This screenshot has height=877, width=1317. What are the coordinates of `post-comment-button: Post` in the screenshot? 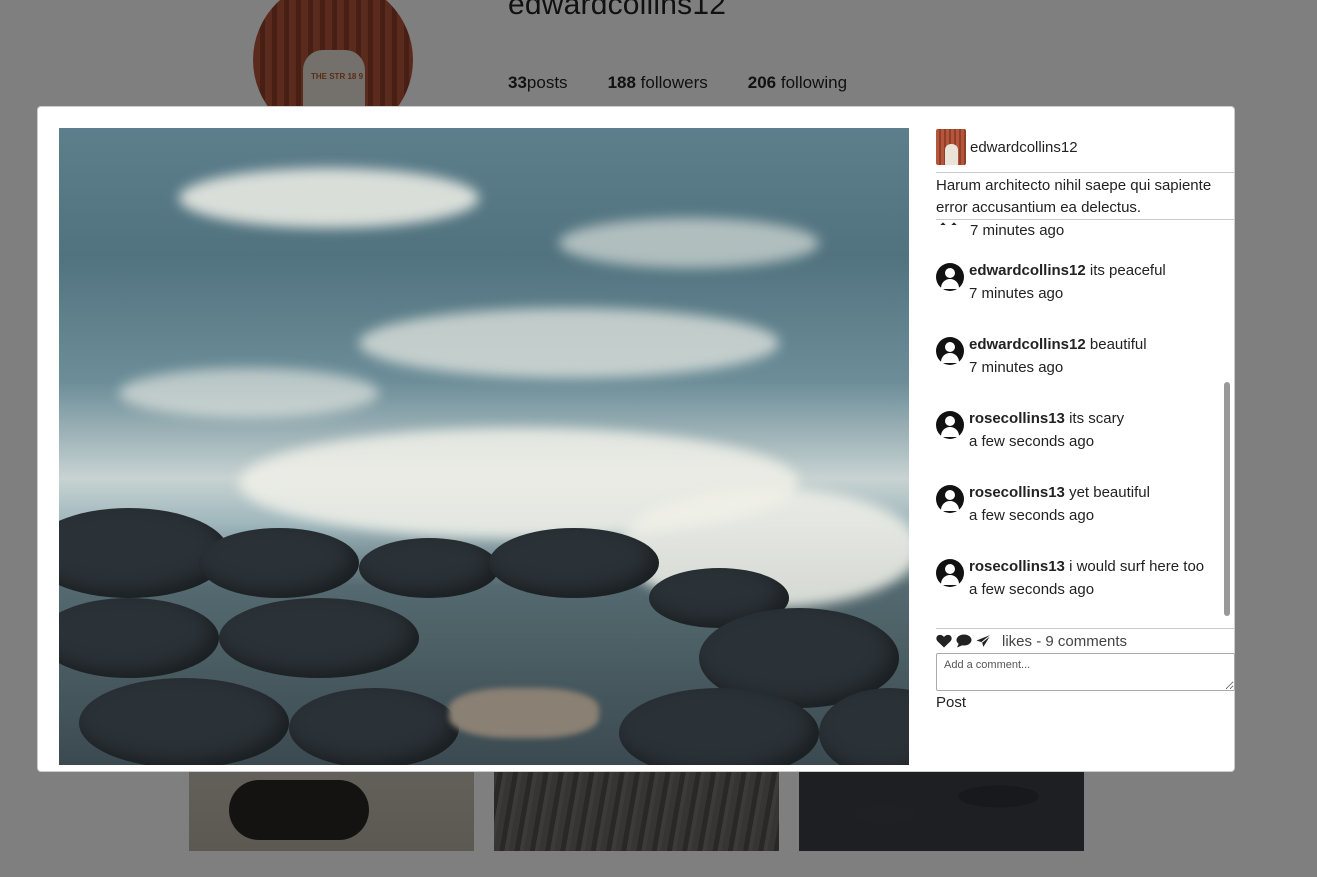 It's located at (951, 702).